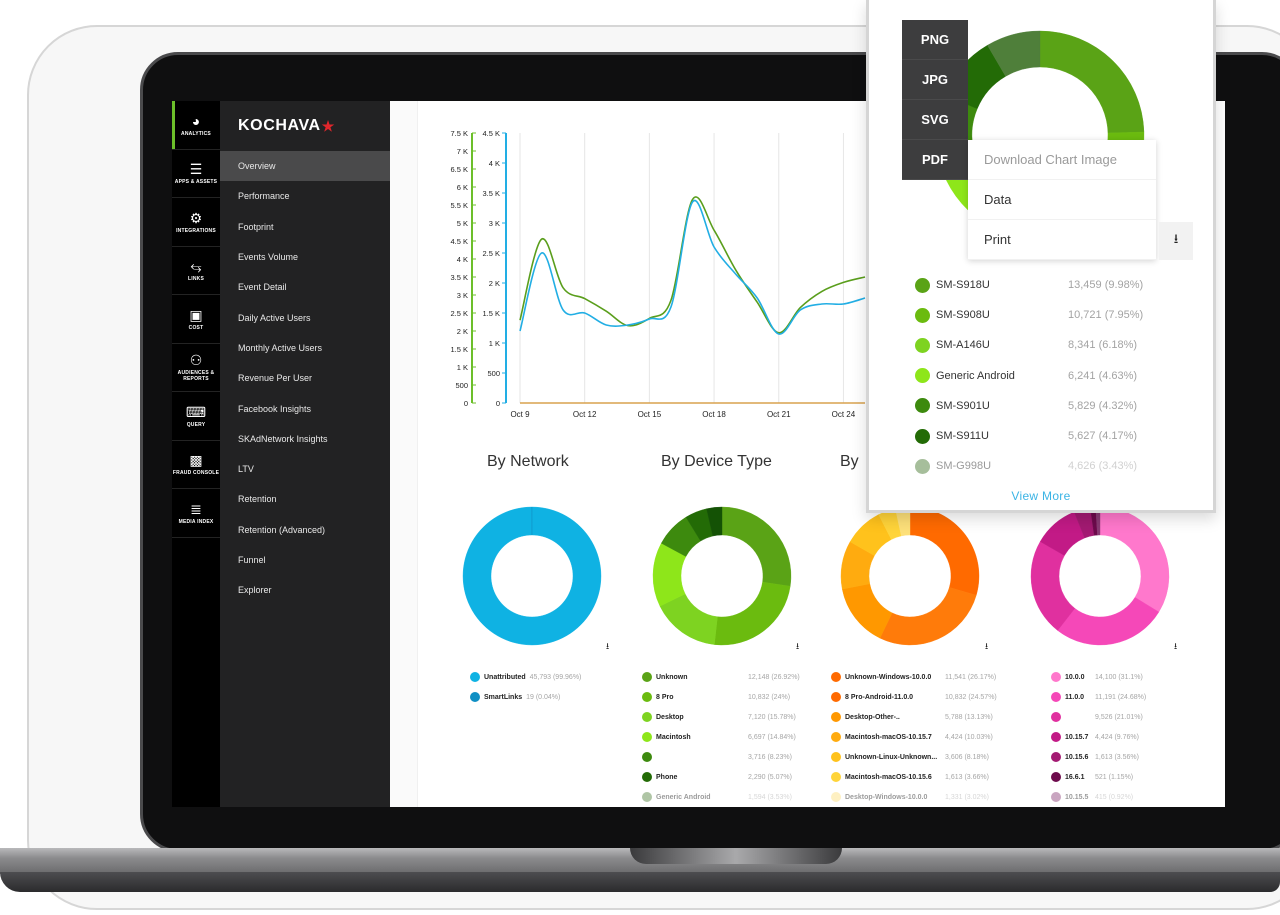 The height and width of the screenshot is (915, 1280). Describe the element at coordinates (305, 469) in the screenshot. I see `nav-item-ltv: LTV` at that location.